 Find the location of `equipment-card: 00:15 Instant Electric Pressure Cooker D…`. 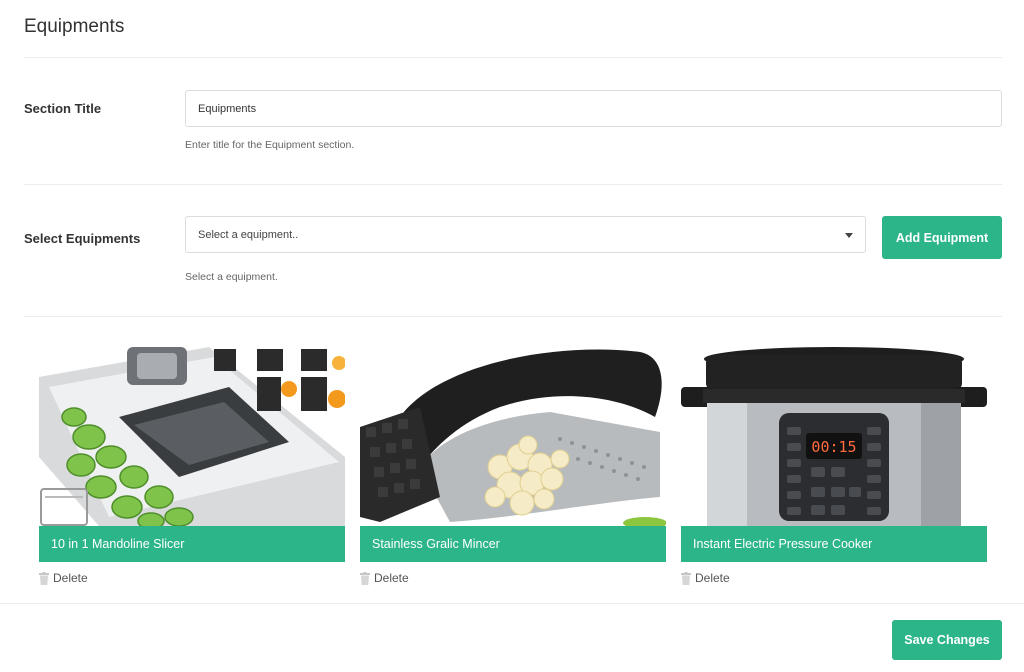

equipment-card: 00:15 Instant Electric Pressure Cooker D… is located at coordinates (834, 466).